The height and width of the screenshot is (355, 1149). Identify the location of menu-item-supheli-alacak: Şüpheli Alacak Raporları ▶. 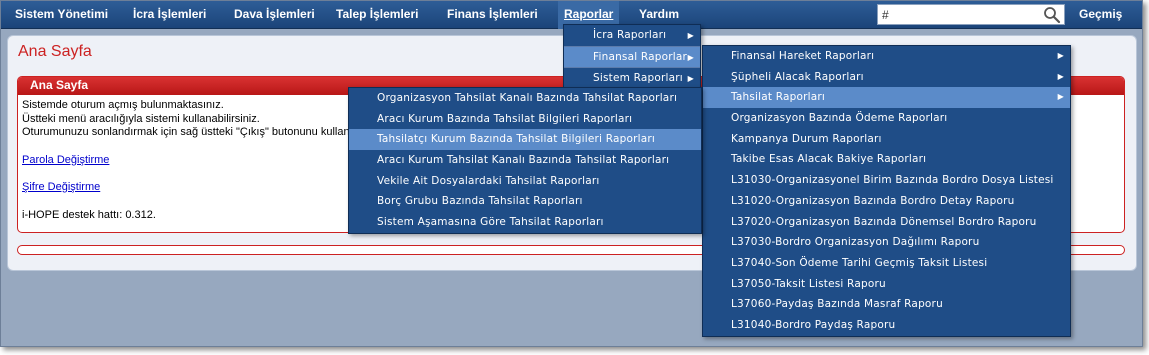
(886, 77).